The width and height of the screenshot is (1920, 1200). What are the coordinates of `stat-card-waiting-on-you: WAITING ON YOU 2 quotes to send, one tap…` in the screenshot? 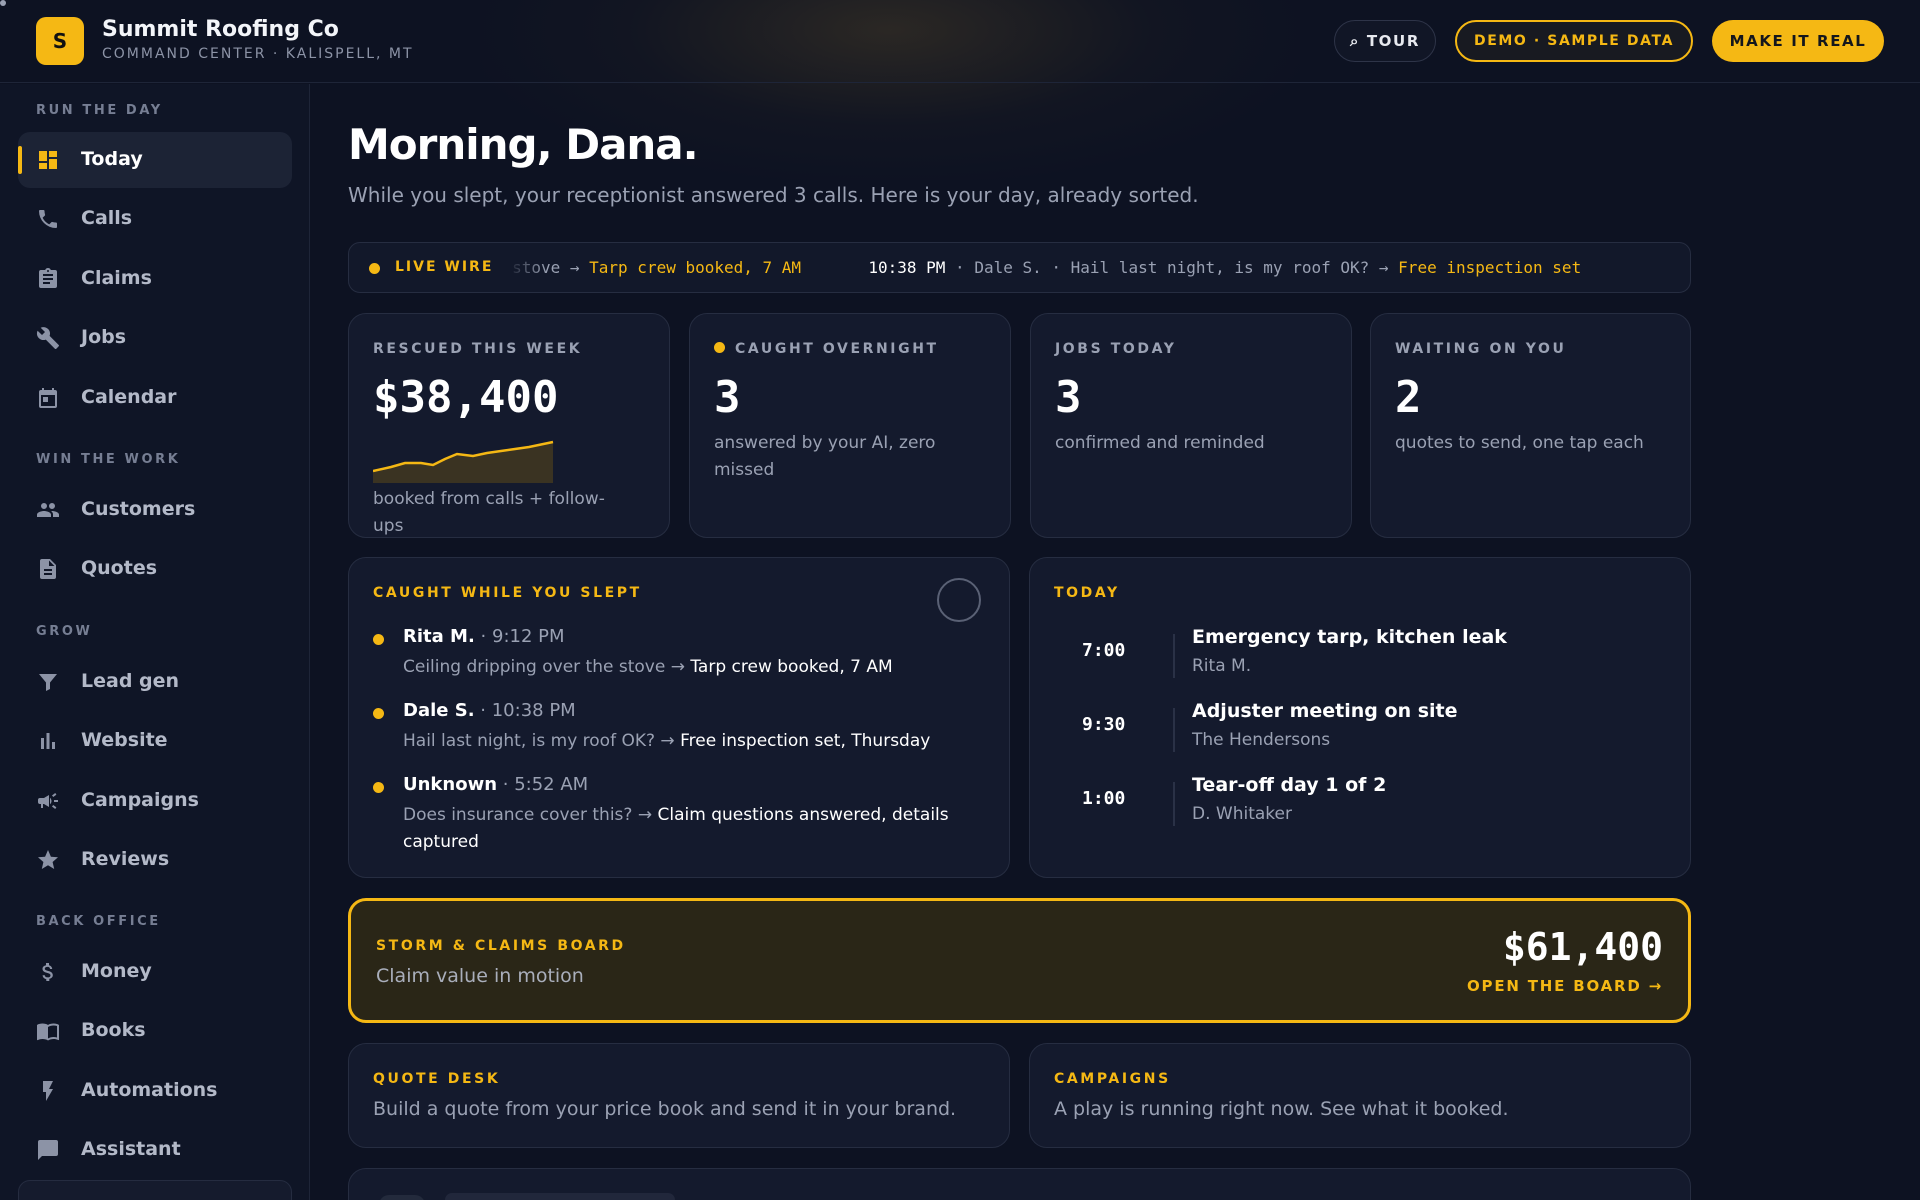 It's located at (1530, 425).